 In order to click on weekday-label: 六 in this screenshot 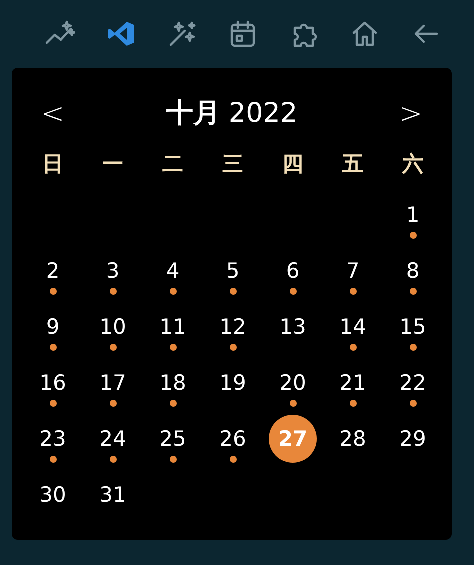, I will do `click(413, 164)`.